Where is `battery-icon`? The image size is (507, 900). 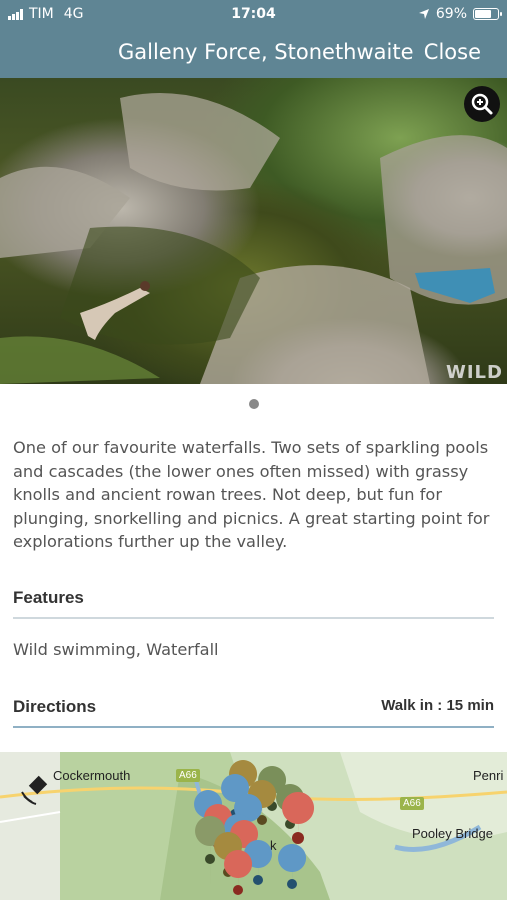
battery-icon is located at coordinates (487, 14).